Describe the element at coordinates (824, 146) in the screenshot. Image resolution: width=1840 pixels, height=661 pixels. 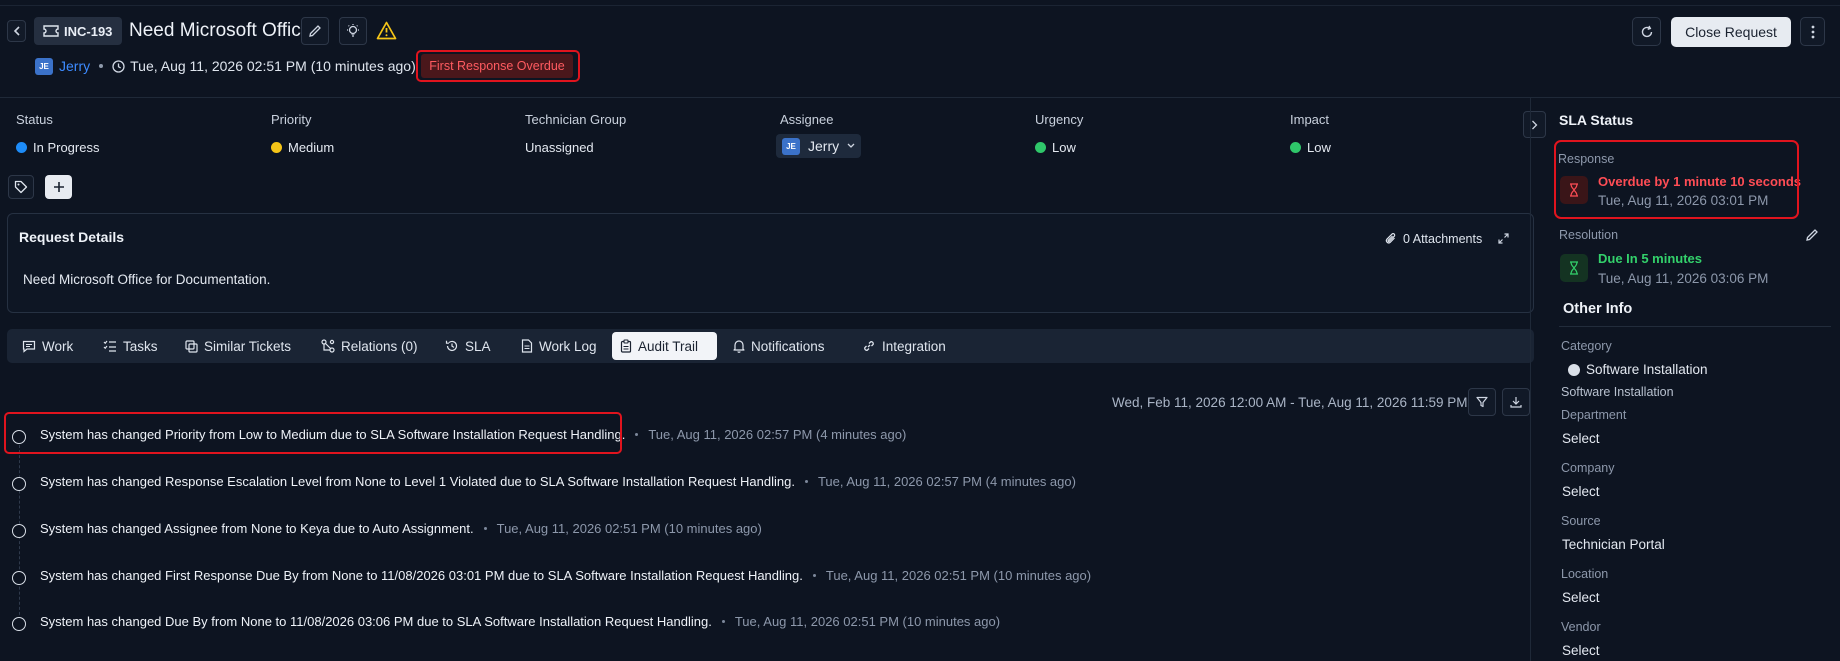
I see `assignee-text: Jerry` at that location.